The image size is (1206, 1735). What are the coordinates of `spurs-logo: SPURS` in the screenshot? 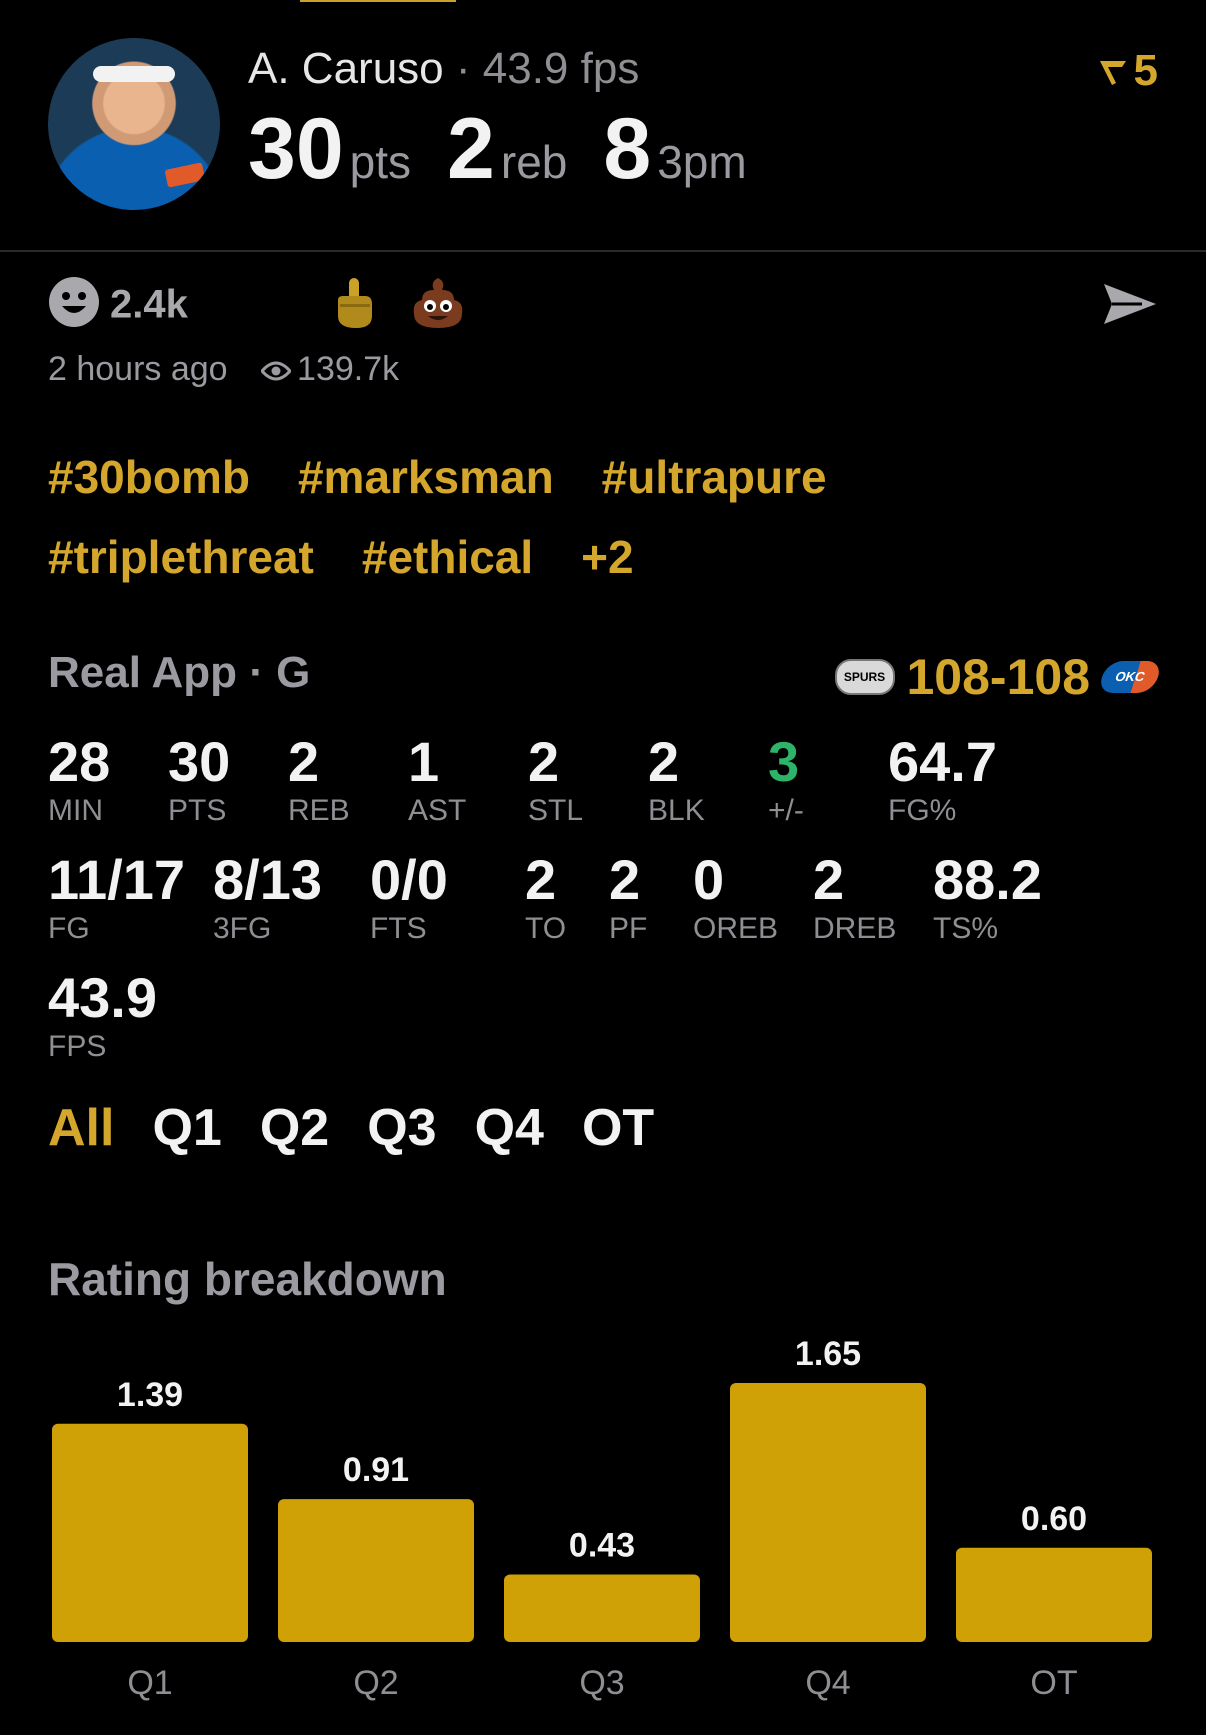 It's located at (864, 677).